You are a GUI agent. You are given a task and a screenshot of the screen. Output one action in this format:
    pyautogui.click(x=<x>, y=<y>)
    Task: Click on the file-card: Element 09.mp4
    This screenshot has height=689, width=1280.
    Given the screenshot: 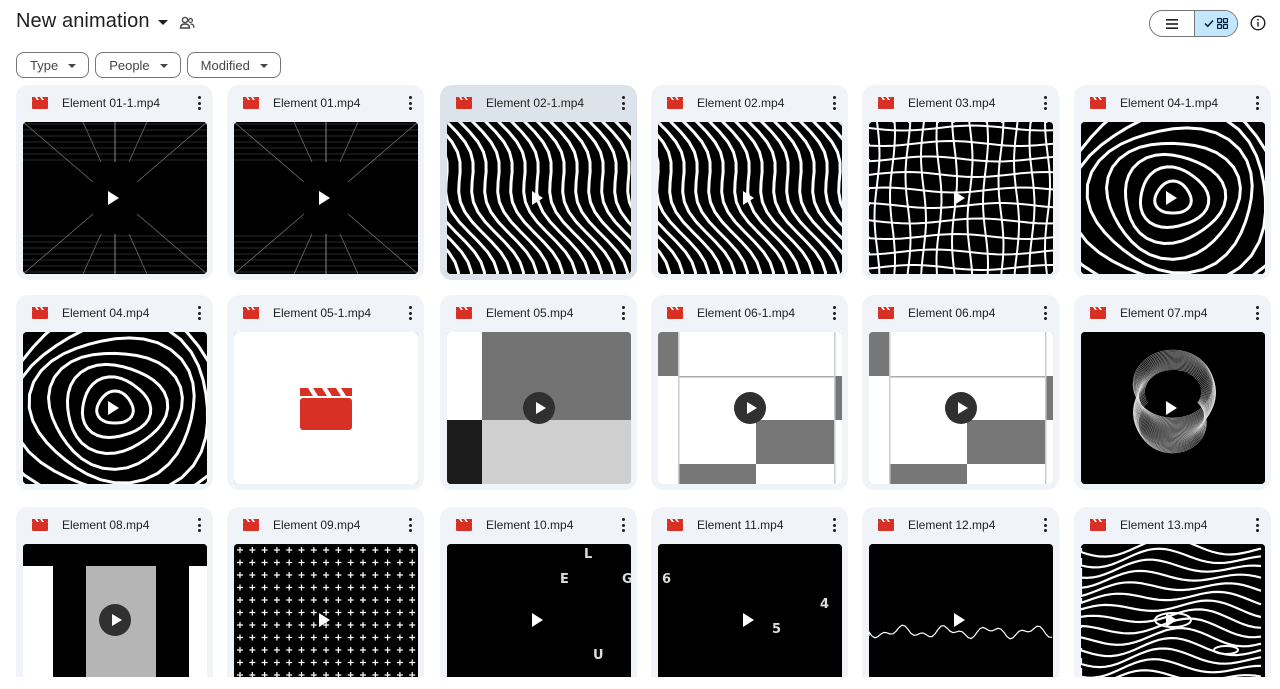 What is the action you would take?
    pyautogui.click(x=325, y=592)
    